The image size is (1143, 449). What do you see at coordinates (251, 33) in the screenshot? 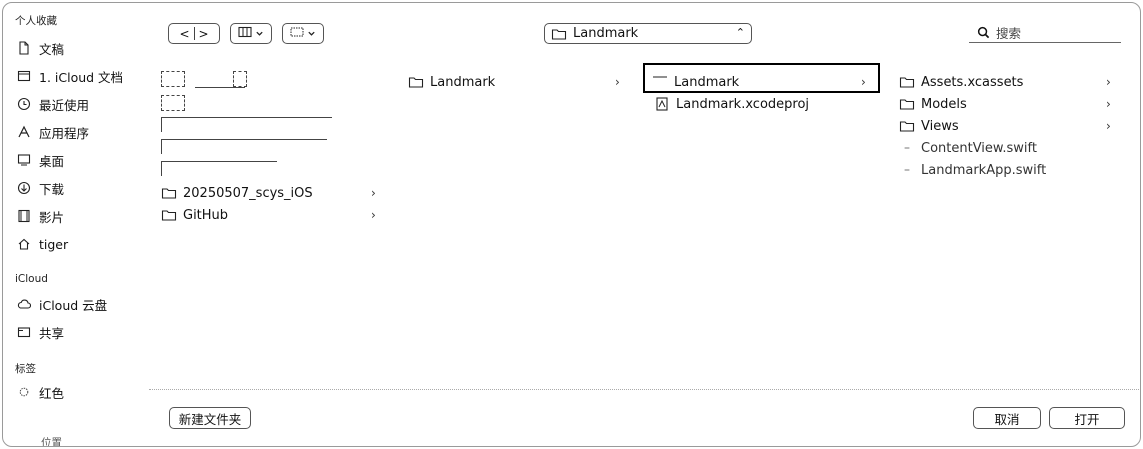
I see `view-mode-button` at bounding box center [251, 33].